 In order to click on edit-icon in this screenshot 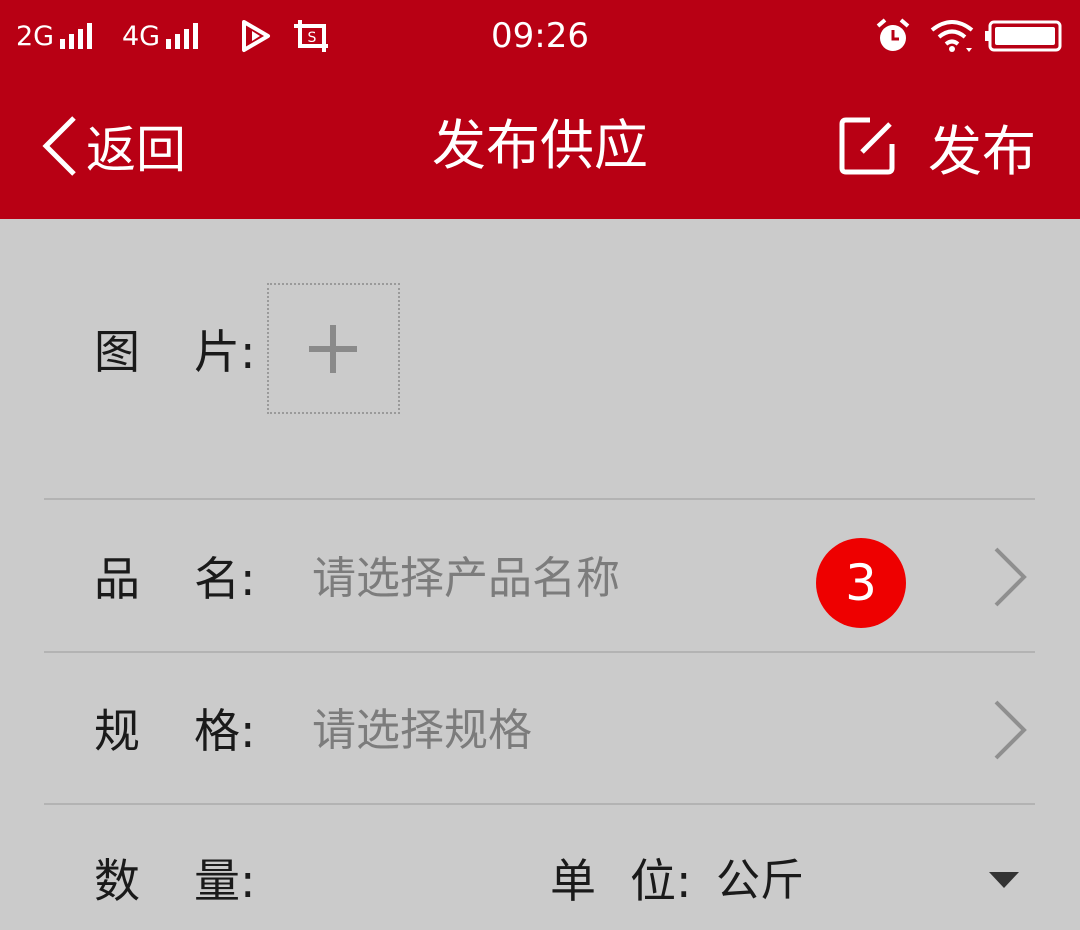, I will do `click(867, 146)`.